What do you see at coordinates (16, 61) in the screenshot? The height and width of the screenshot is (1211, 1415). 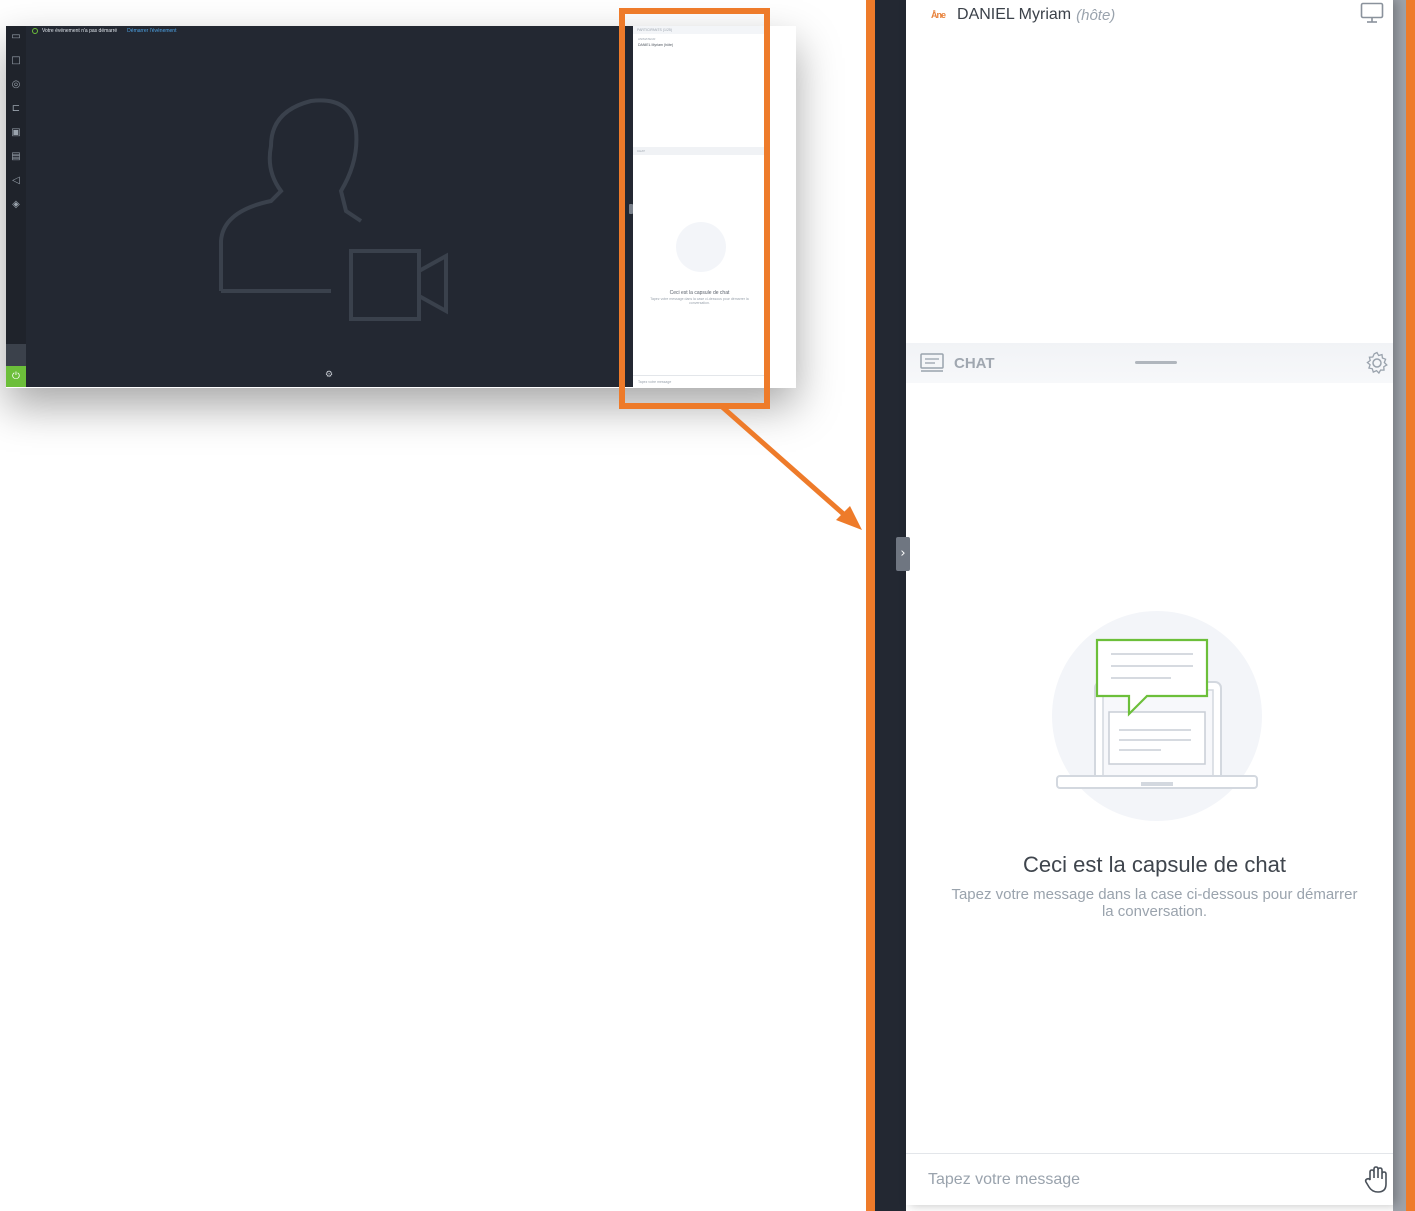 I see `screen-share-icon: □` at bounding box center [16, 61].